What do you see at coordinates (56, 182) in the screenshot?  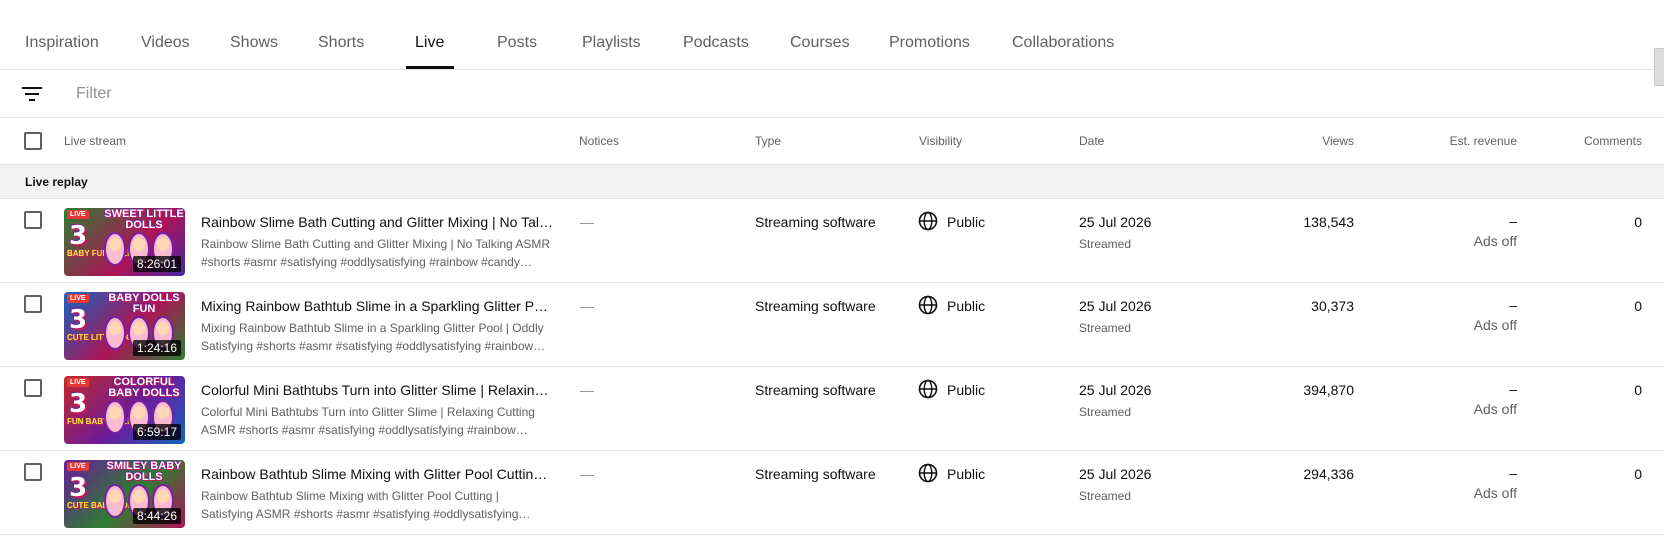 I see `section-label: Live replay` at bounding box center [56, 182].